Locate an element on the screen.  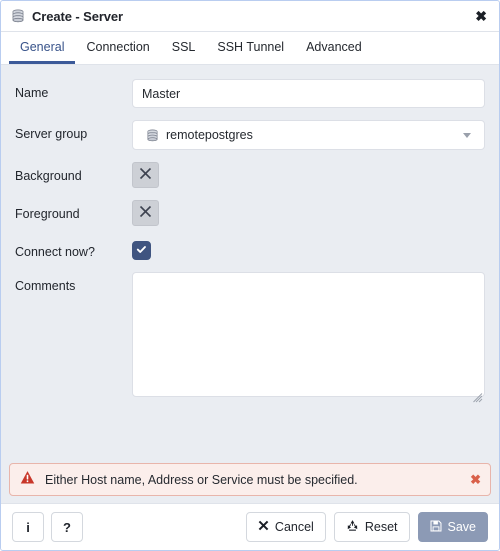
title-group: Create - Server is located at coordinates (241, 16).